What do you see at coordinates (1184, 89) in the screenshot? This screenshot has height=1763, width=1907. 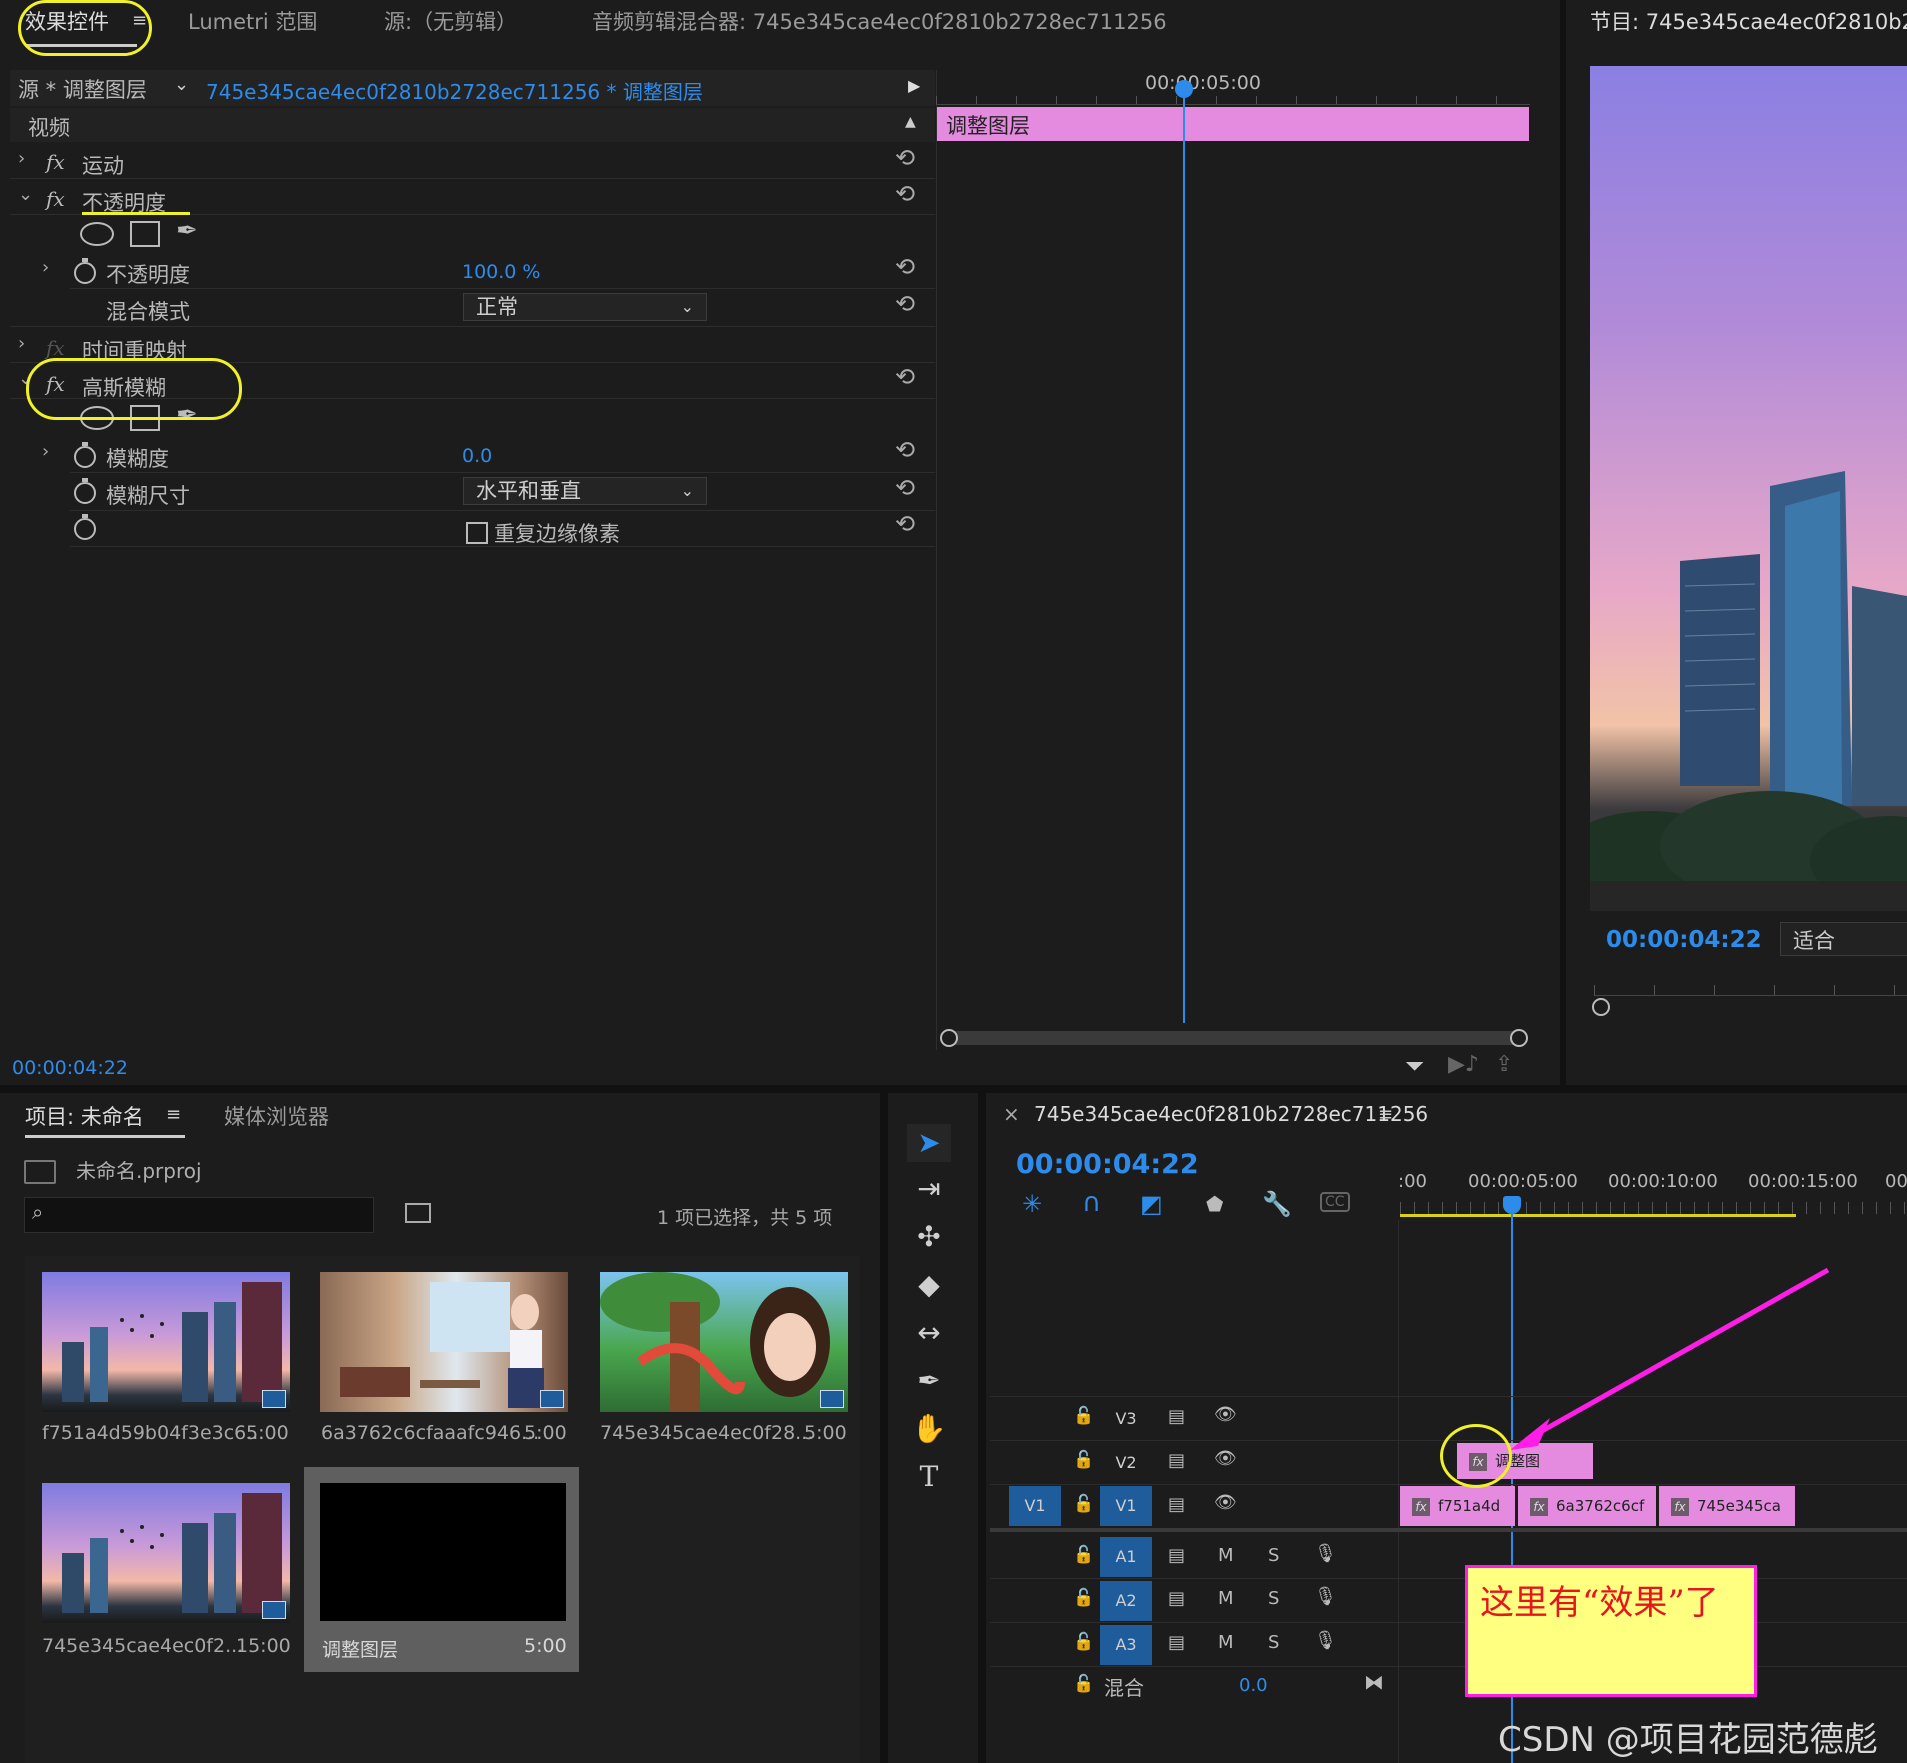 I see `ec-playhead-handle` at bounding box center [1184, 89].